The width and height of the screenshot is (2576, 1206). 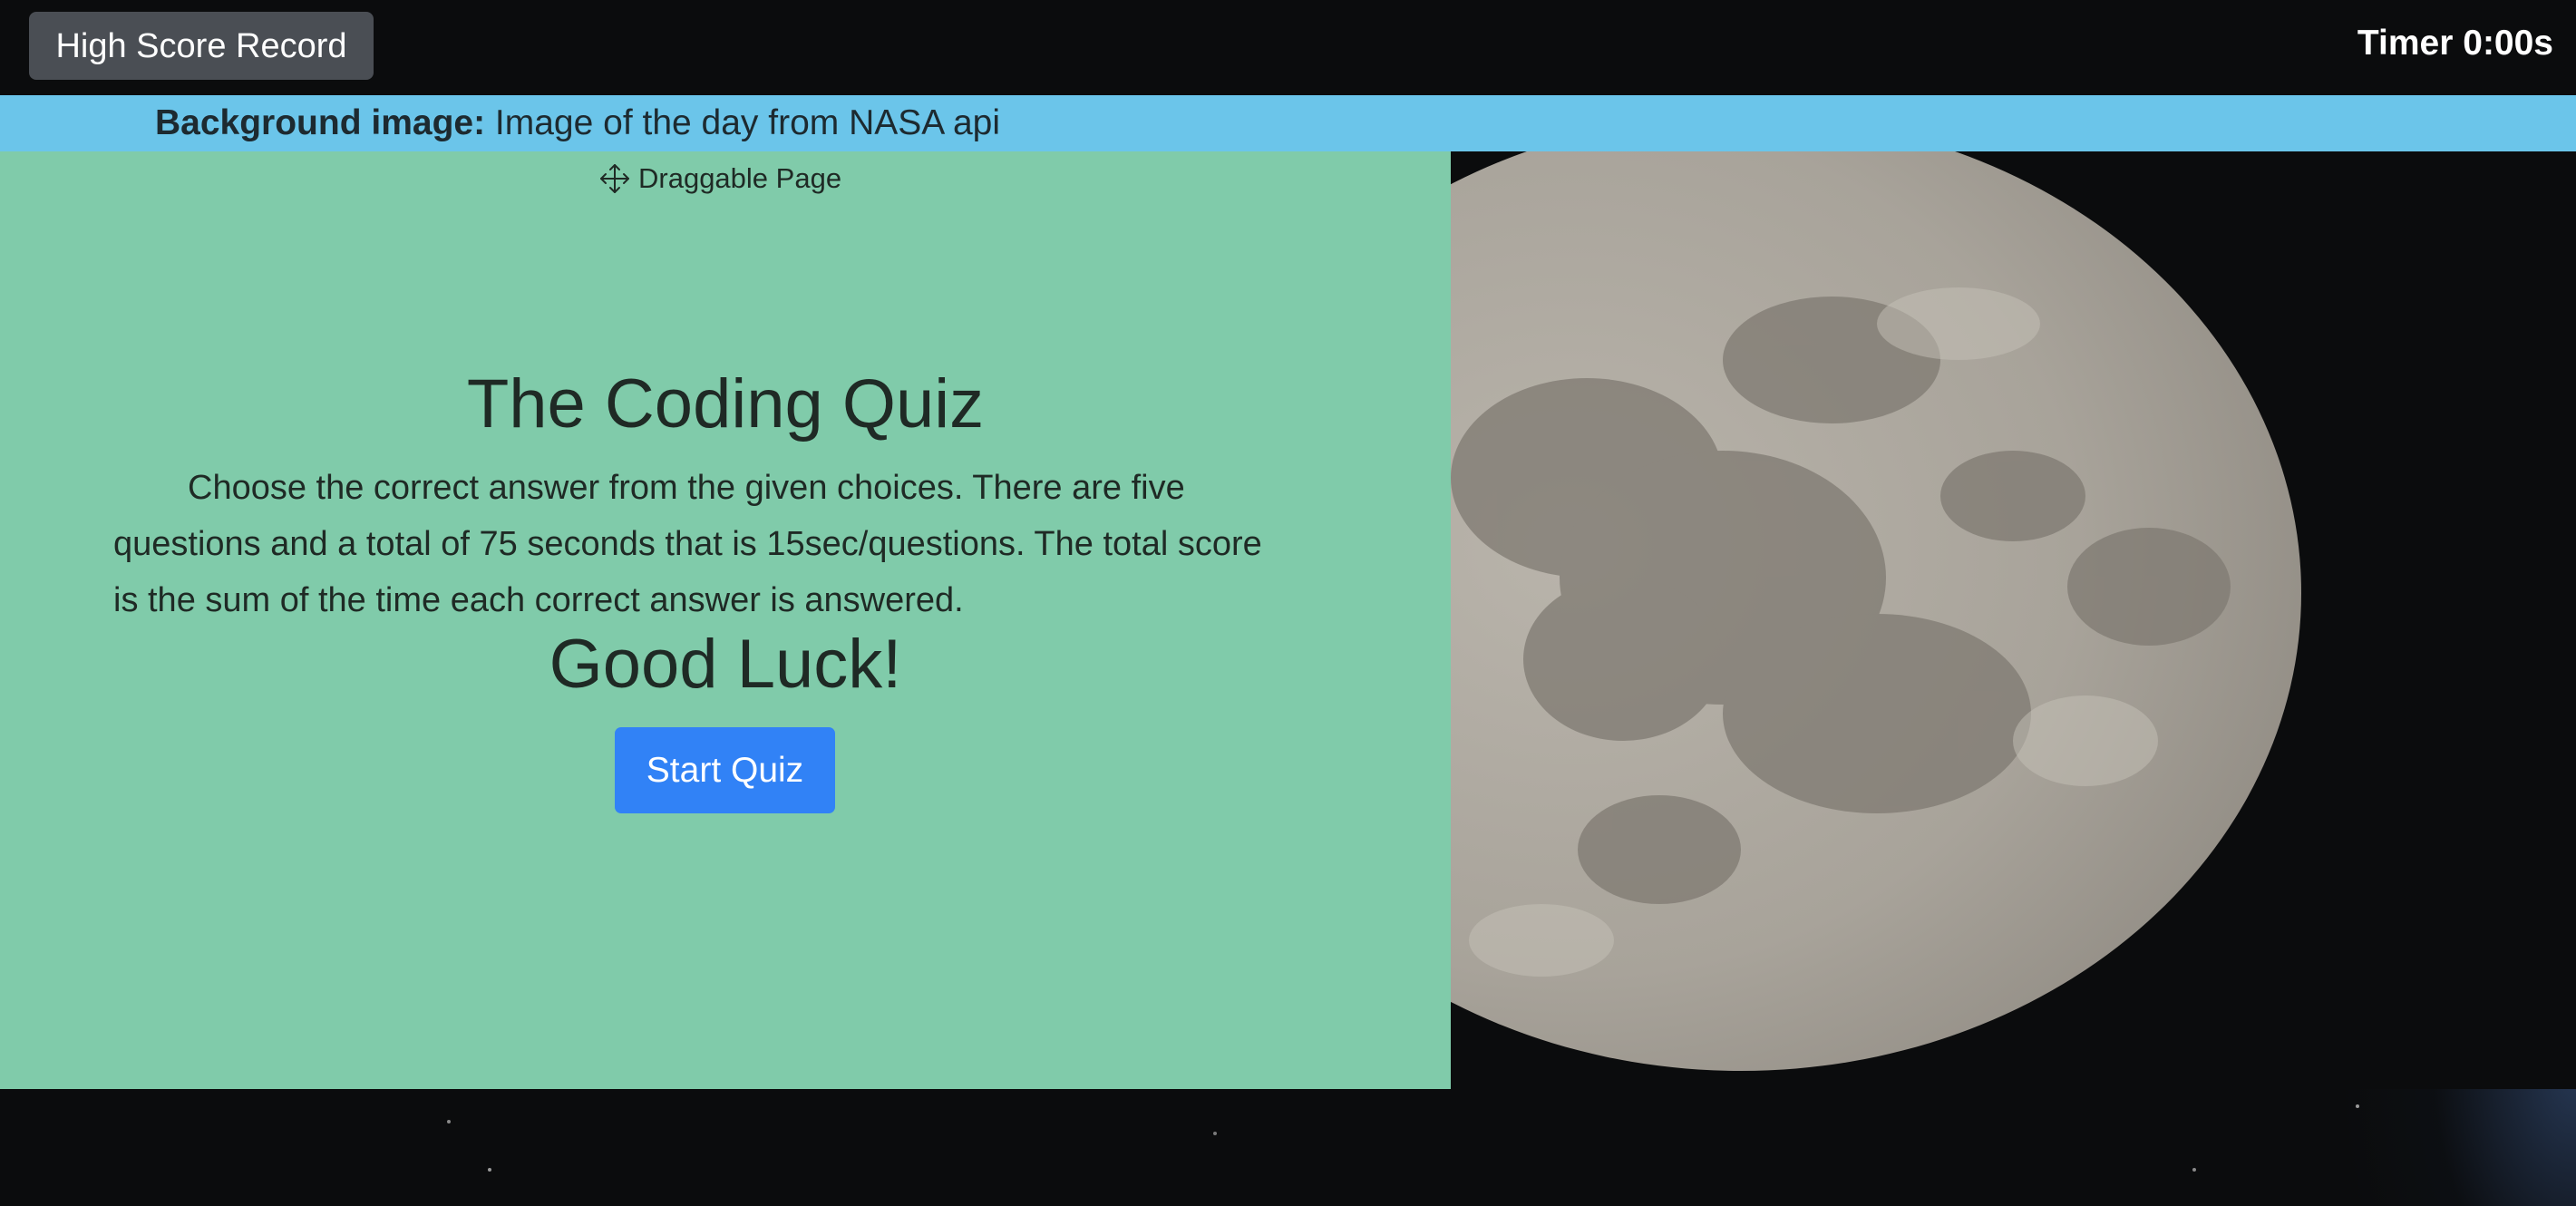 I want to click on banner-label: Background image:, so click(x=320, y=122).